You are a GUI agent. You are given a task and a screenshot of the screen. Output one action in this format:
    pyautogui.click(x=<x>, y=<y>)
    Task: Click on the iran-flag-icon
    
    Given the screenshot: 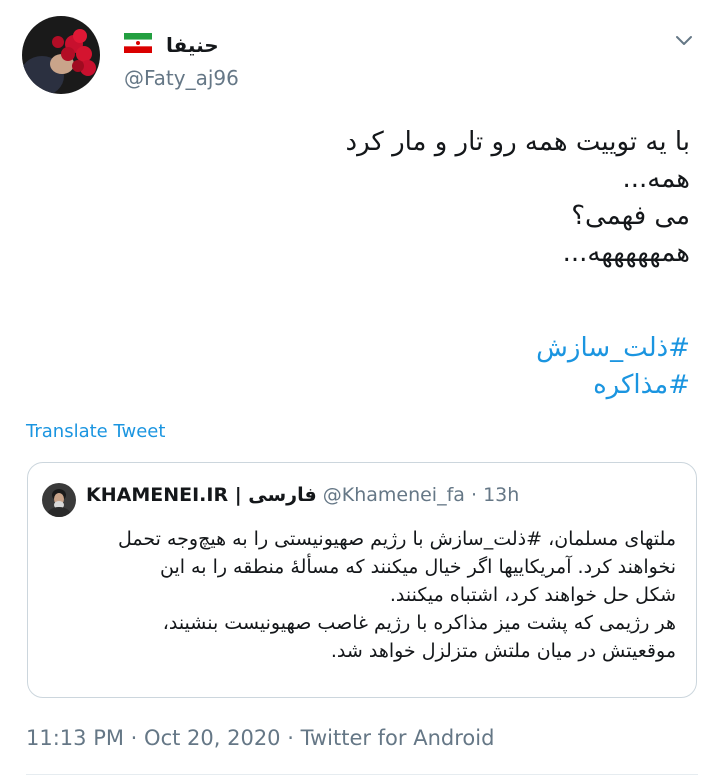 What is the action you would take?
    pyautogui.click(x=138, y=43)
    